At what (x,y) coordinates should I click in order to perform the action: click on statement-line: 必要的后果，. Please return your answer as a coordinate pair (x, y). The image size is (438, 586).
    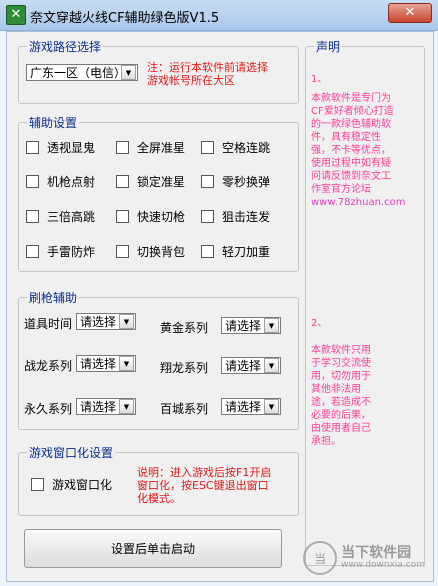
    Looking at the image, I should click on (341, 415).